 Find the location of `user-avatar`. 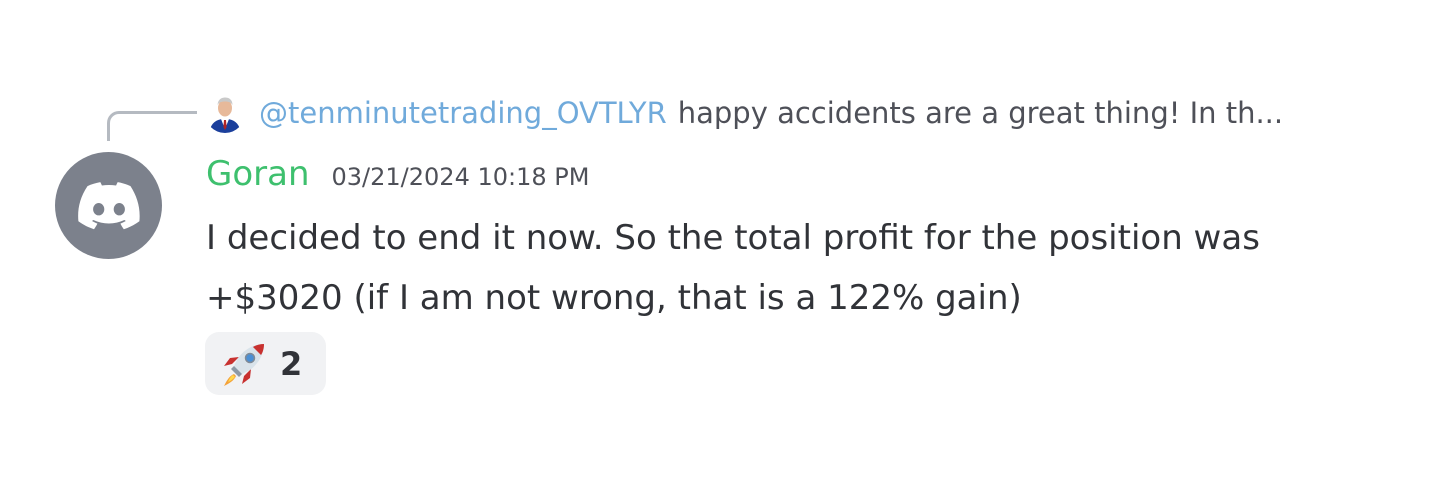

user-avatar is located at coordinates (108, 205).